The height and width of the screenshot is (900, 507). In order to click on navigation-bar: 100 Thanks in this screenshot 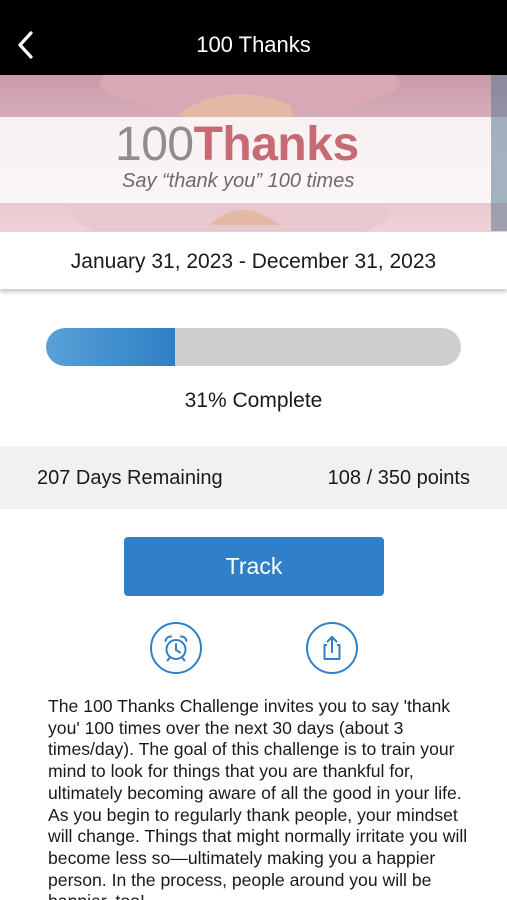, I will do `click(253, 37)`.